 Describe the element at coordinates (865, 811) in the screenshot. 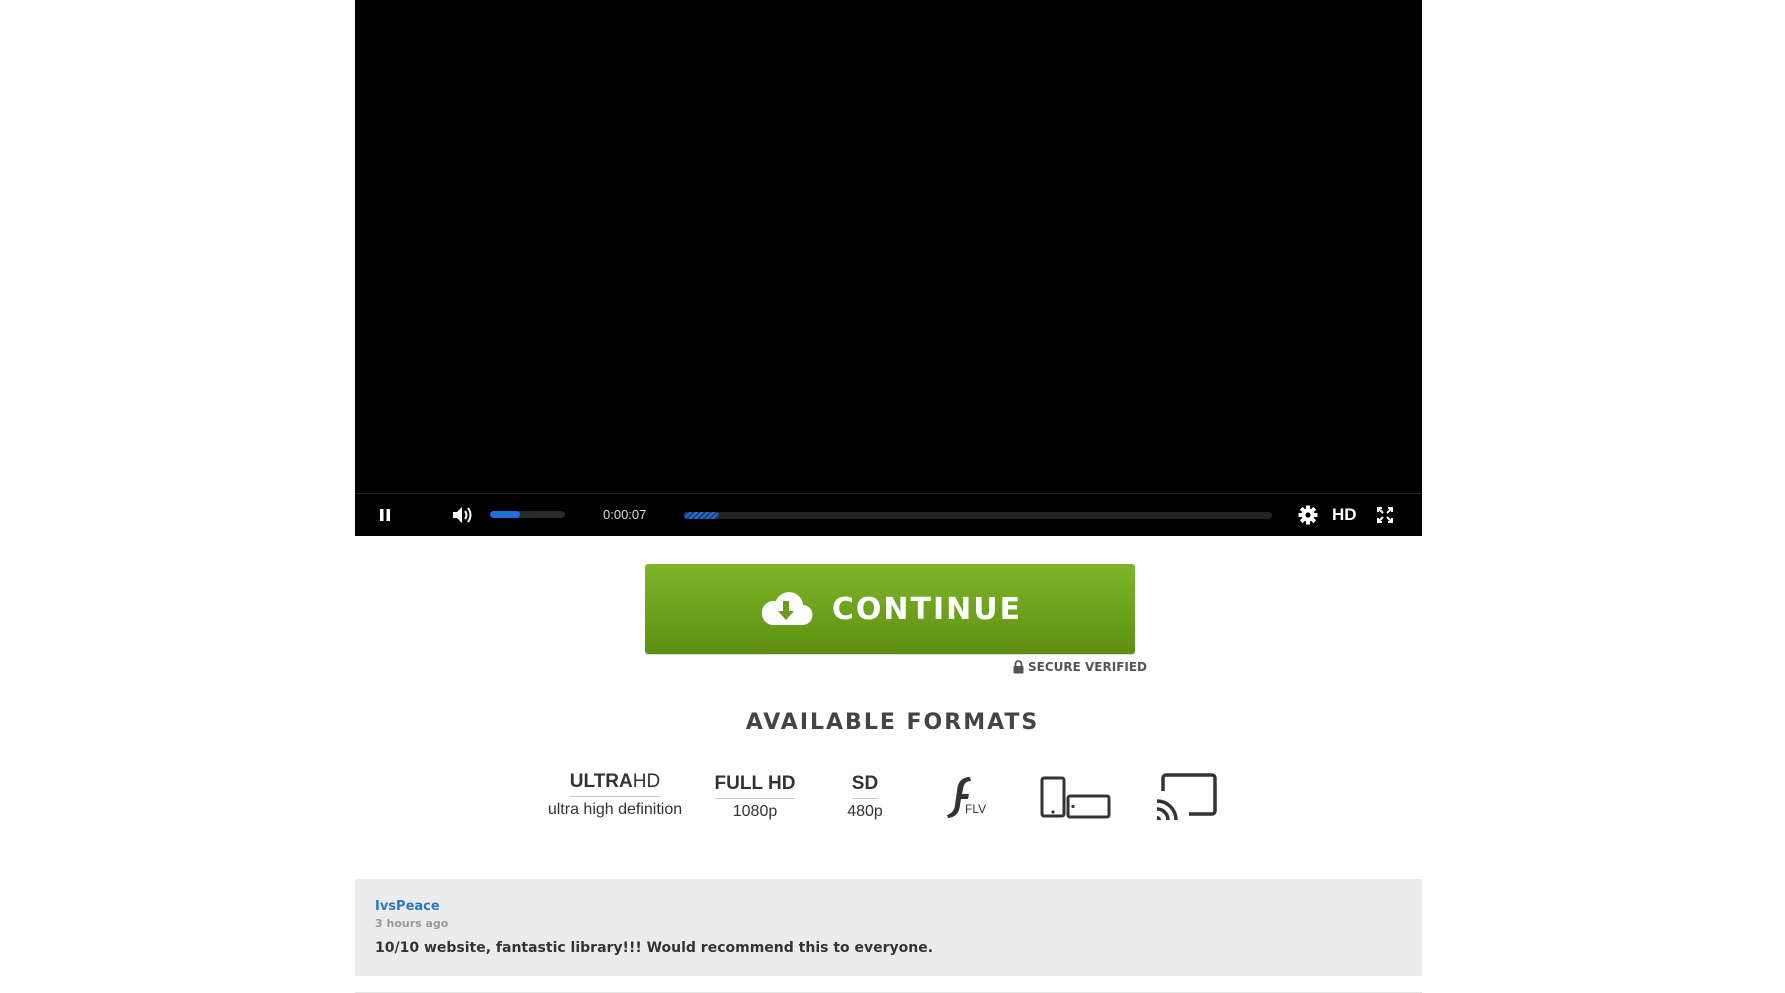

I see `format-sd-sub: 480p` at that location.